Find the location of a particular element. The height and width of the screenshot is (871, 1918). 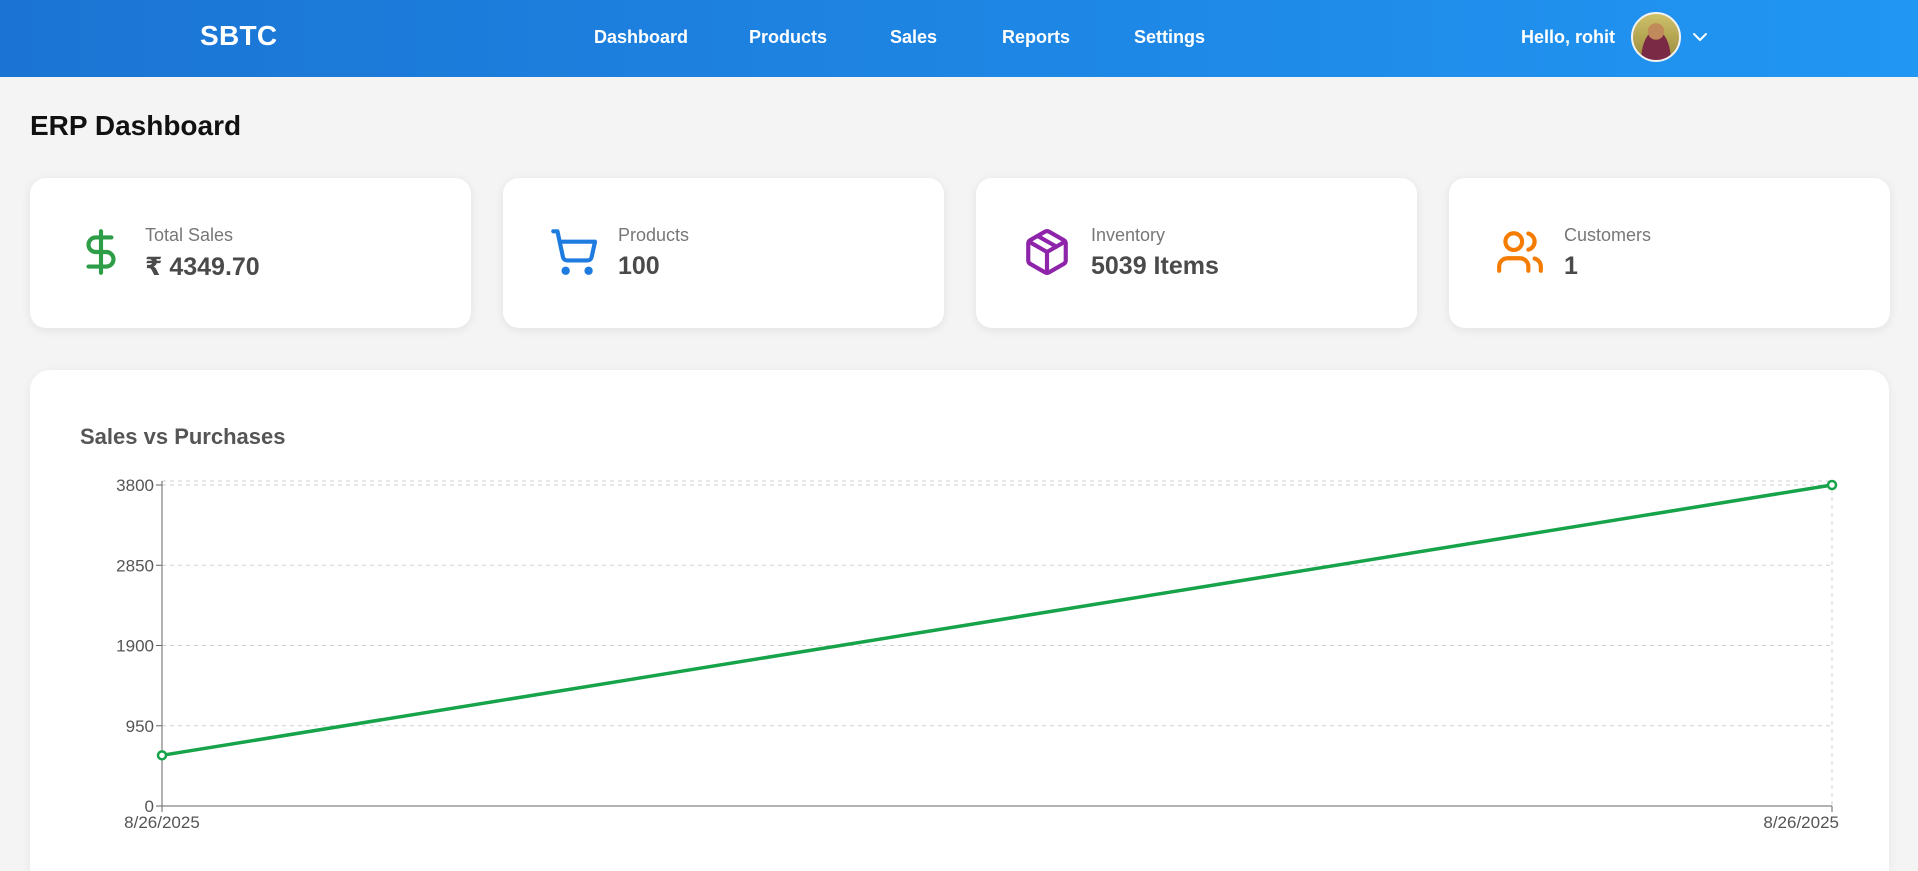

y-tick-label: 3800 is located at coordinates (135, 485).